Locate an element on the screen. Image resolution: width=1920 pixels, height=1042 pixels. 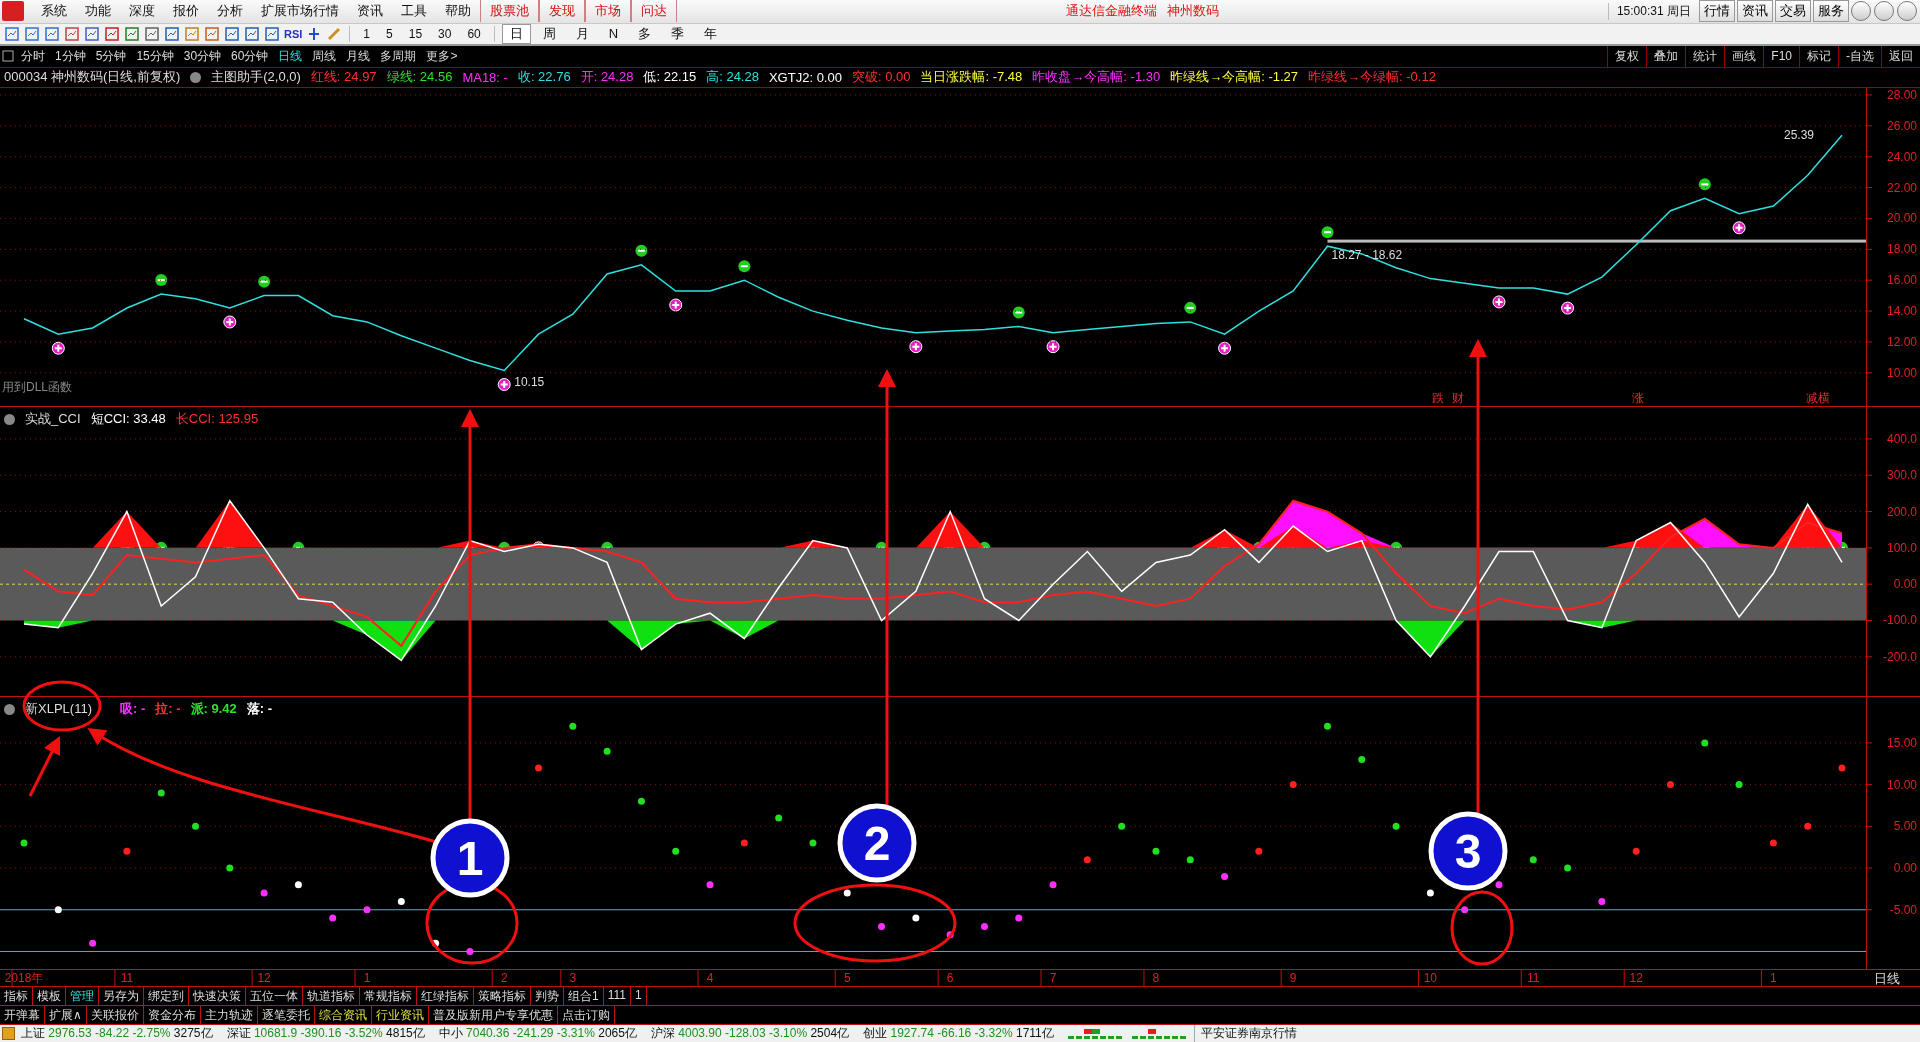
axis-label: 15.00 is located at coordinates (1901, 742).